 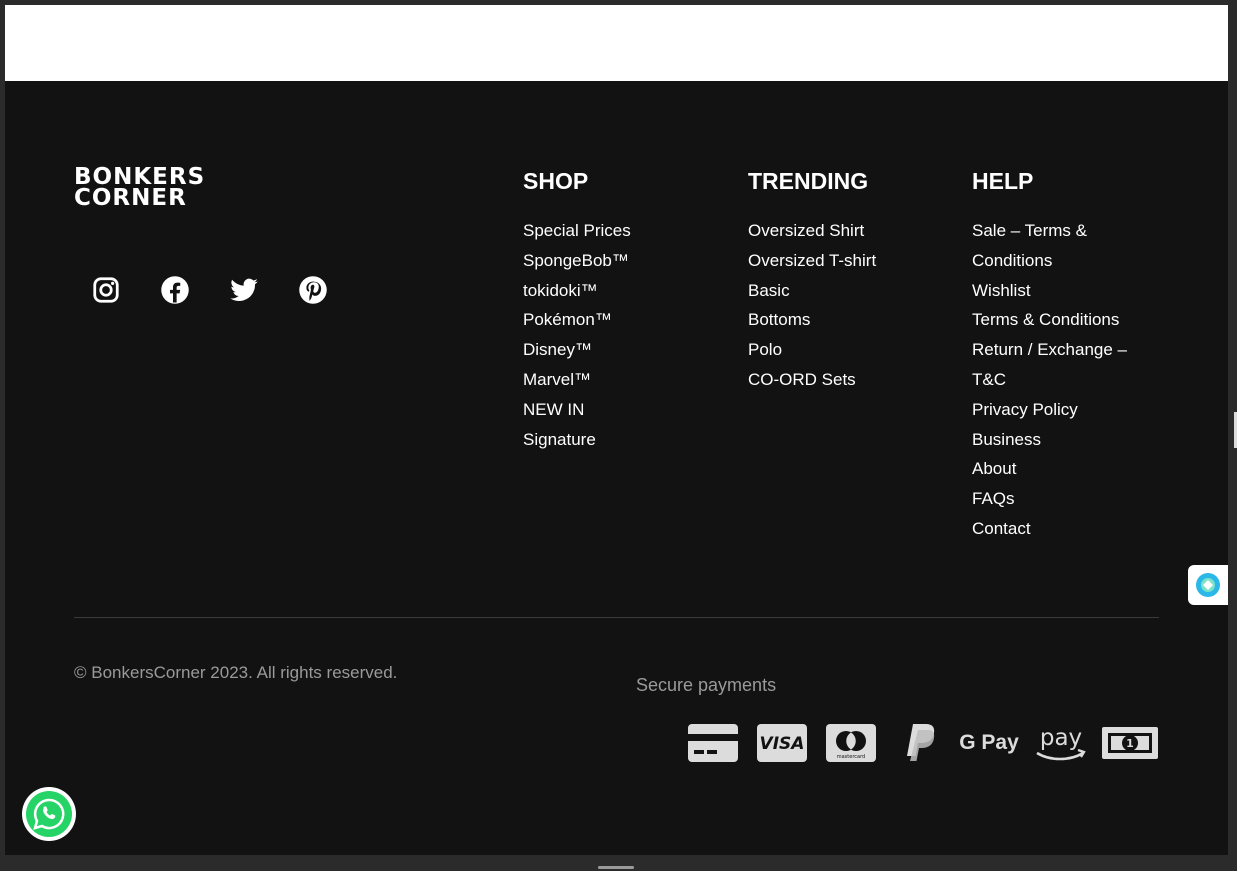 I want to click on help-link: Wishlist, so click(x=1049, y=291).